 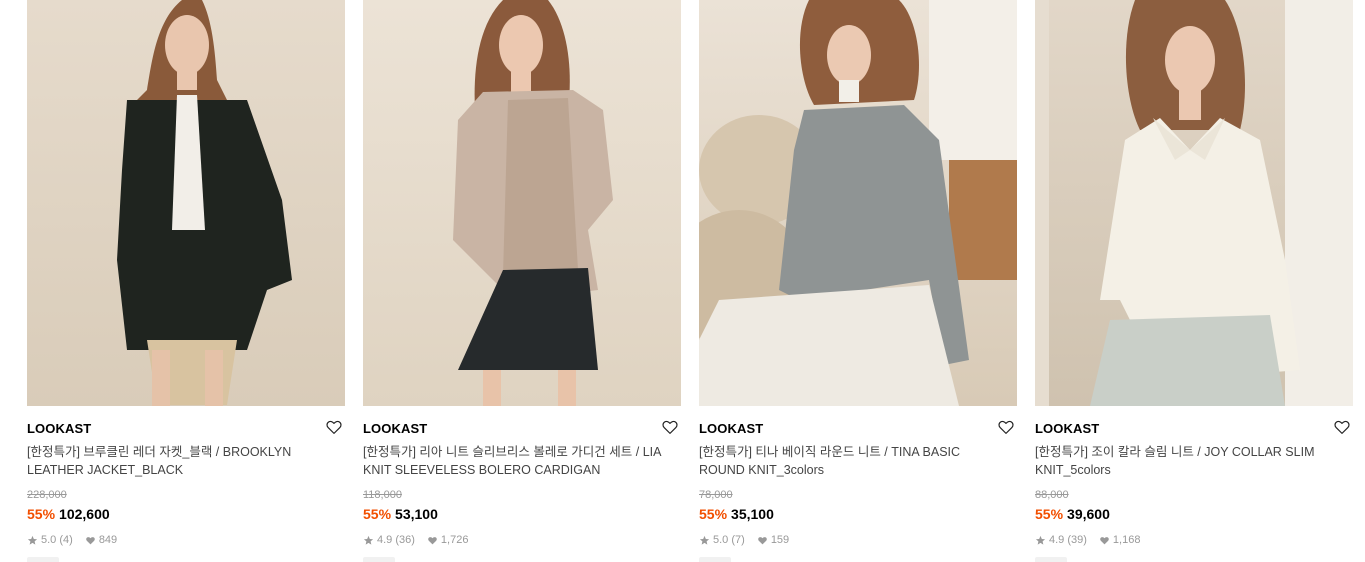 What do you see at coordinates (186, 540) in the screenshot?
I see `product-stats: 5.0 (4) 849` at bounding box center [186, 540].